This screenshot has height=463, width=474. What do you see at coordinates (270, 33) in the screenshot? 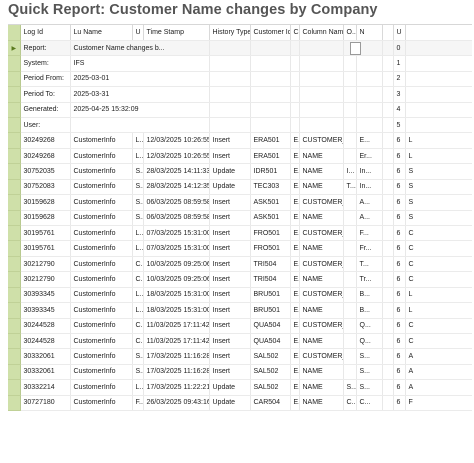
I see `column-header-customer-id: Customer Id` at bounding box center [270, 33].